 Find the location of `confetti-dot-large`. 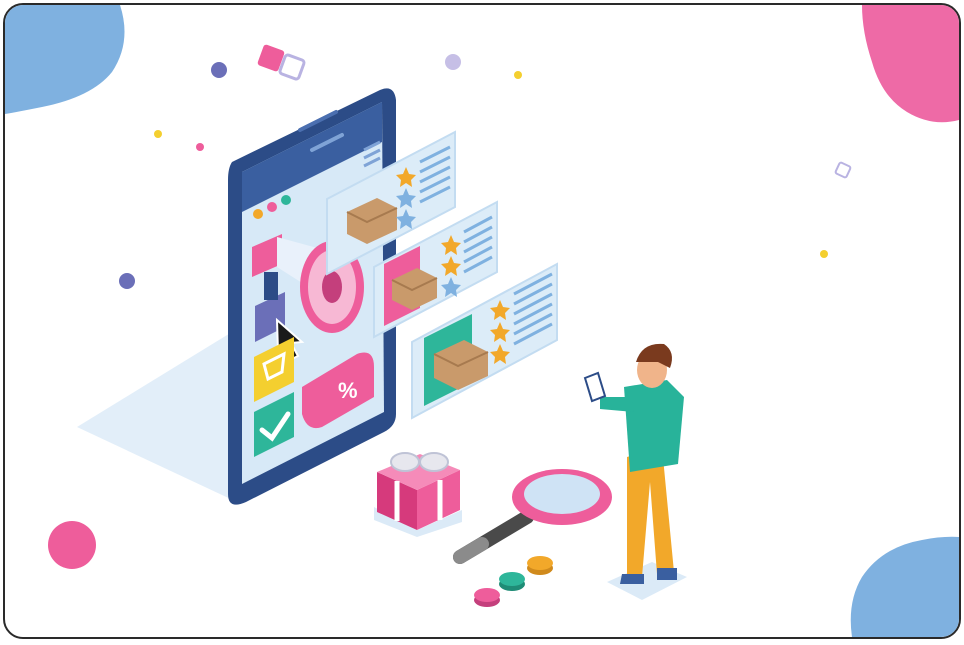

confetti-dot-large is located at coordinates (72, 545).